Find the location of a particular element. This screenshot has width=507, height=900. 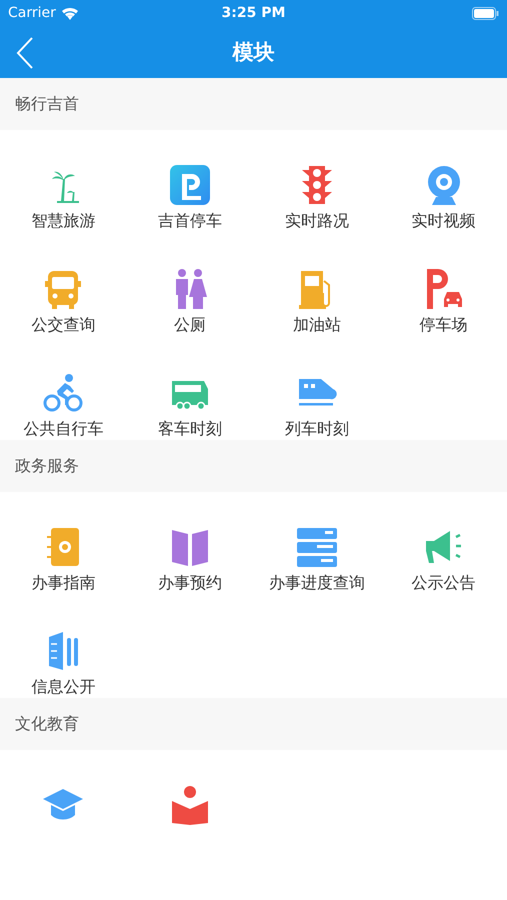

section-title: 畅行吉首 is located at coordinates (47, 104).